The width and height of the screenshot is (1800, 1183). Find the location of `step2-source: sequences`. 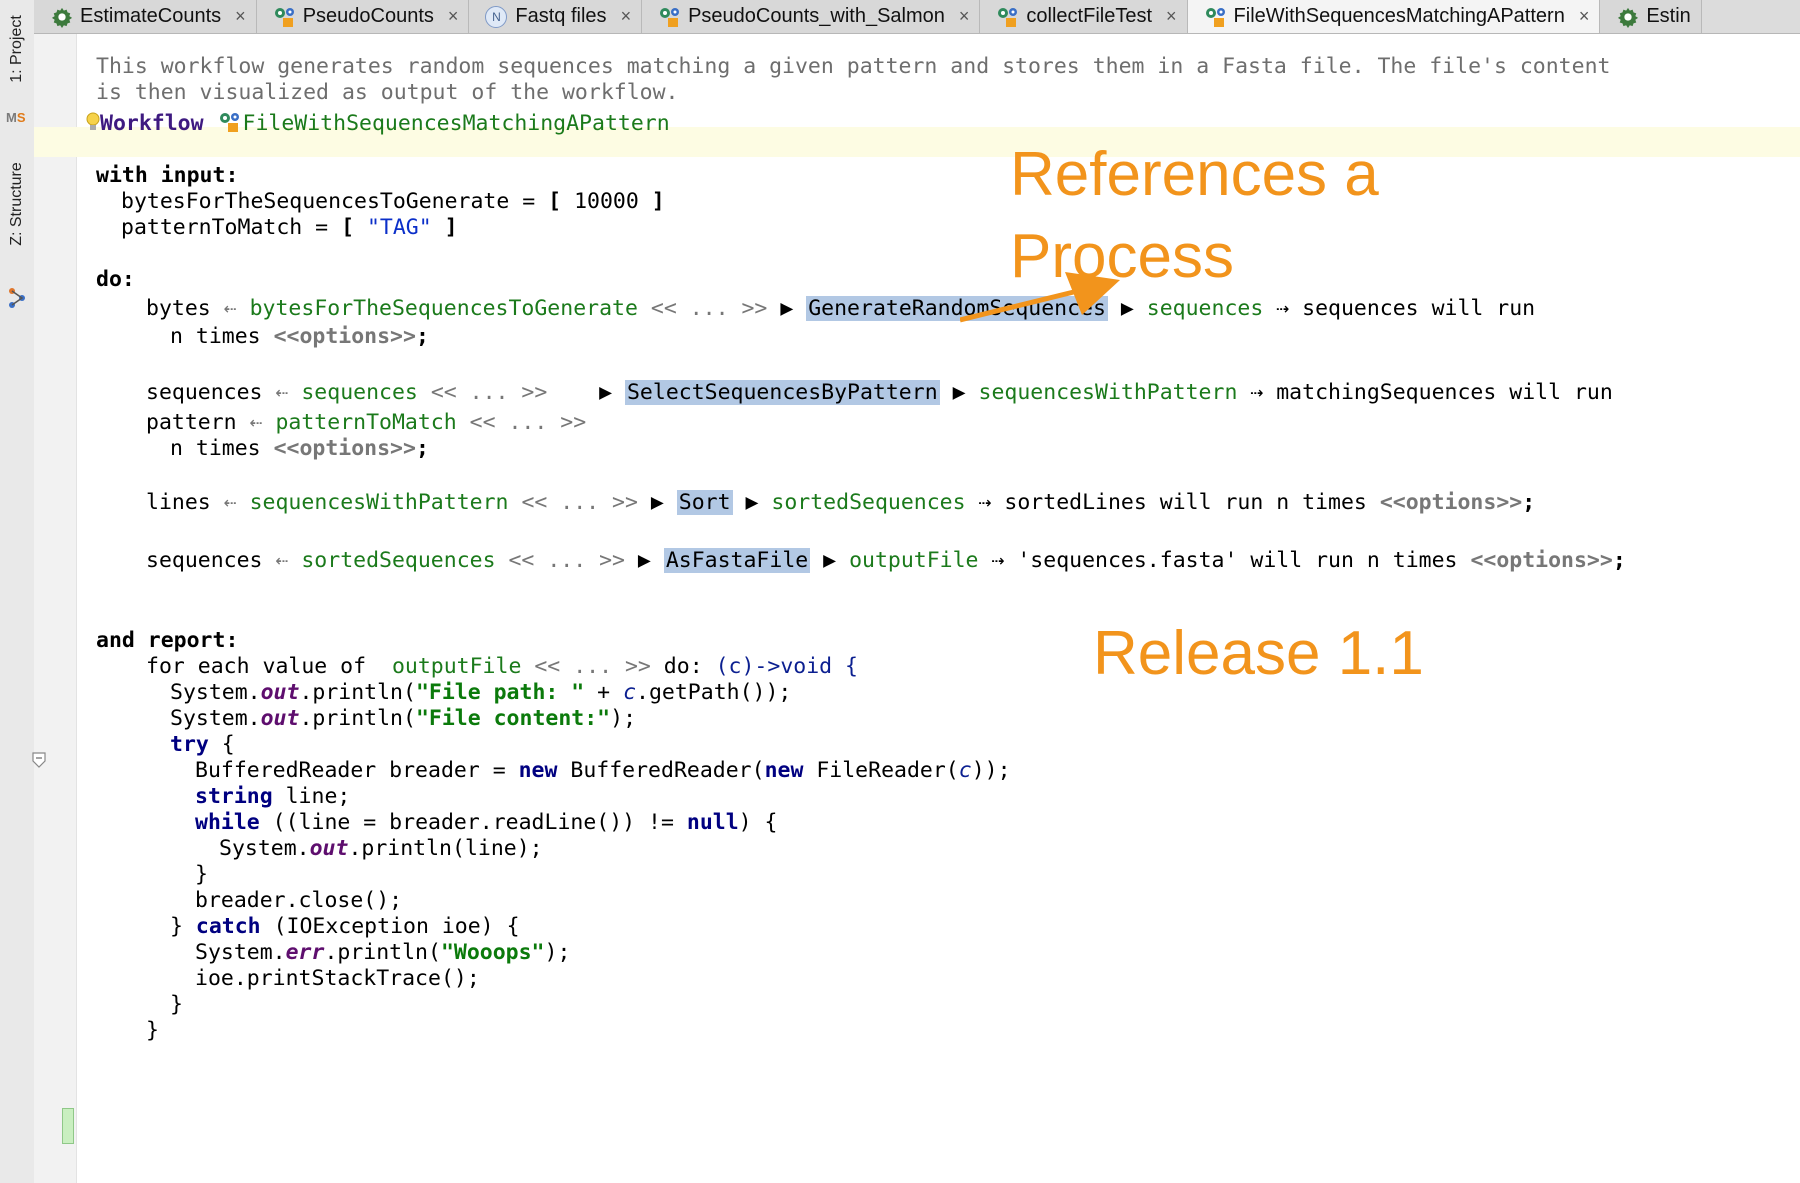

step2-source: sequences is located at coordinates (359, 392).